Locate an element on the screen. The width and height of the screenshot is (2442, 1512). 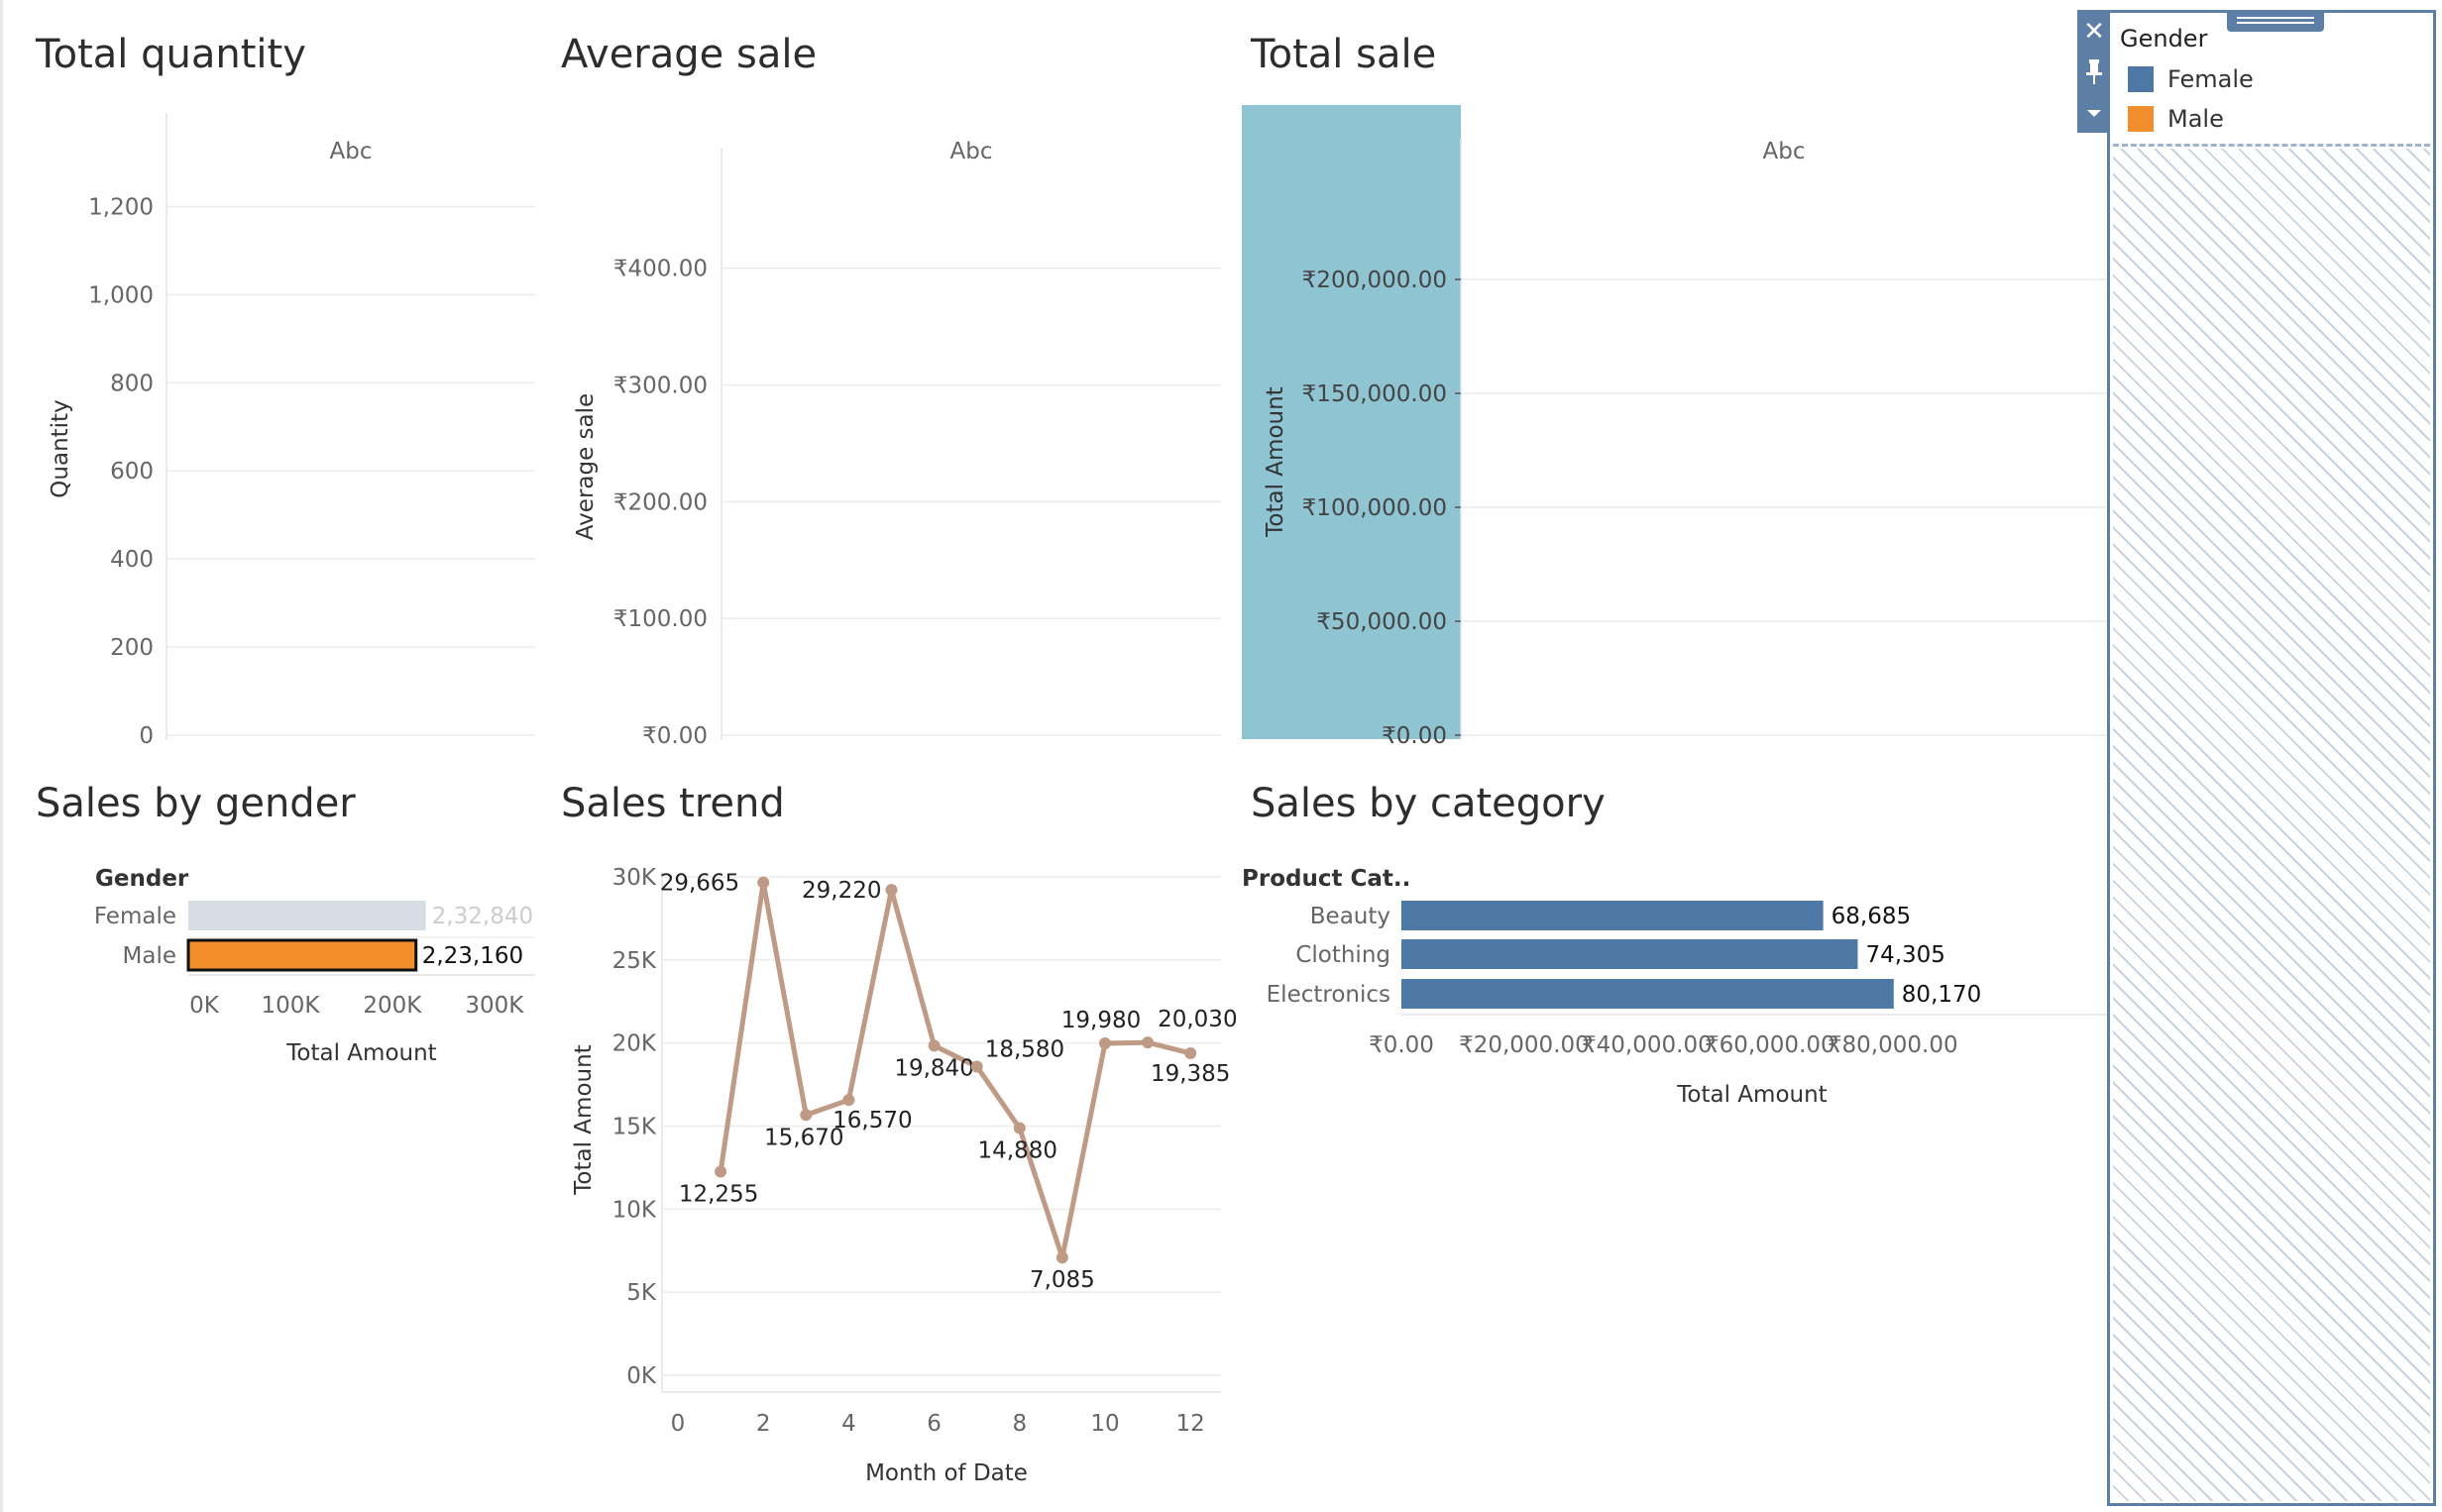
pin-icon is located at coordinates (2094, 71).